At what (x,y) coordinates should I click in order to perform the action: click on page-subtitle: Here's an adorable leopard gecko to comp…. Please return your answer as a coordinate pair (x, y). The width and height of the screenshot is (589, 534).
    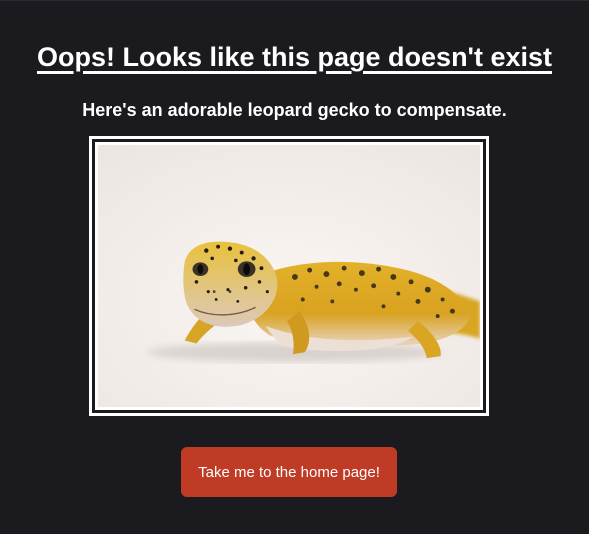
    Looking at the image, I should click on (294, 110).